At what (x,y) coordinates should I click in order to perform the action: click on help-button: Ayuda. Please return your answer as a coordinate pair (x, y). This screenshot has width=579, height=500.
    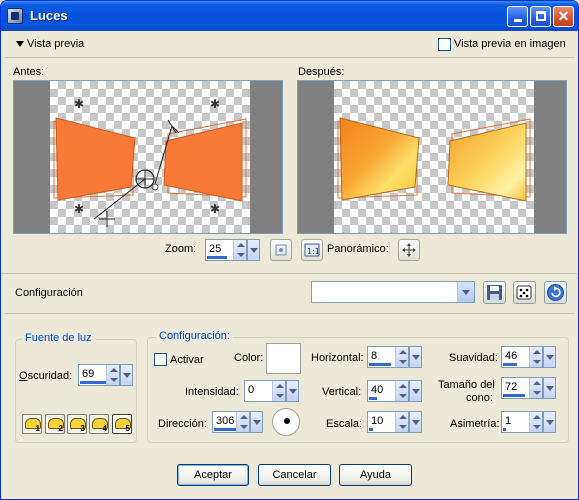
    Looking at the image, I should click on (375, 475).